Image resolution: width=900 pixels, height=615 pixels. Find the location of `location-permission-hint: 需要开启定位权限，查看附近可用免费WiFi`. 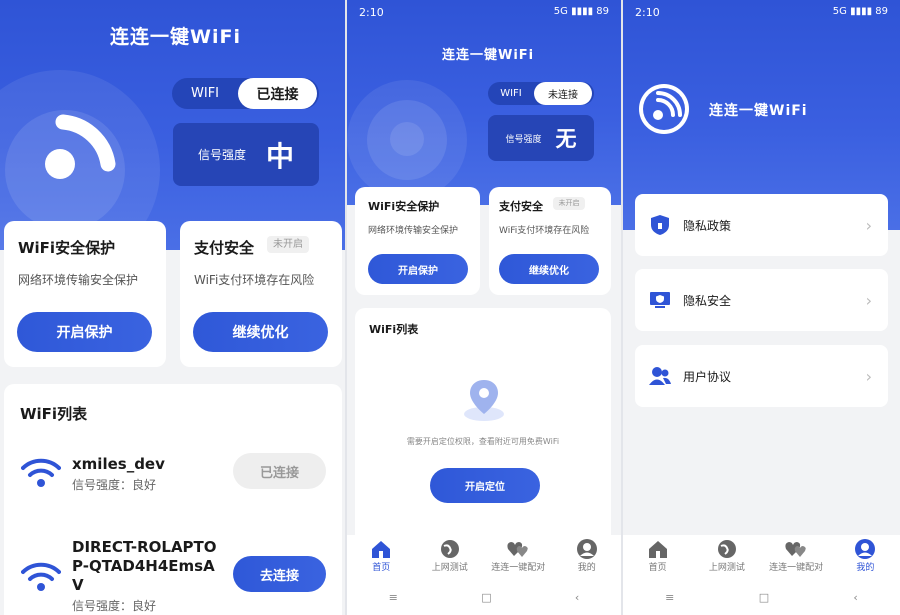

location-permission-hint: 需要开启定位权限，查看附近可用免费WiFi is located at coordinates (483, 441).